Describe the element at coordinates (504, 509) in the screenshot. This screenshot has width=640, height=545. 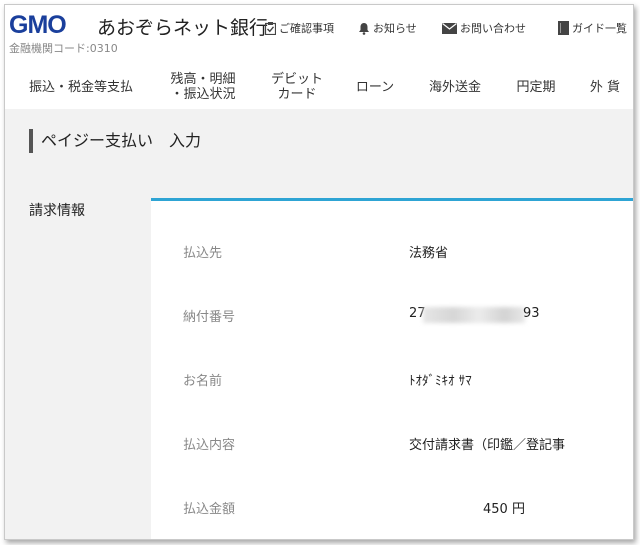
I see `value-amount: 450 円` at that location.